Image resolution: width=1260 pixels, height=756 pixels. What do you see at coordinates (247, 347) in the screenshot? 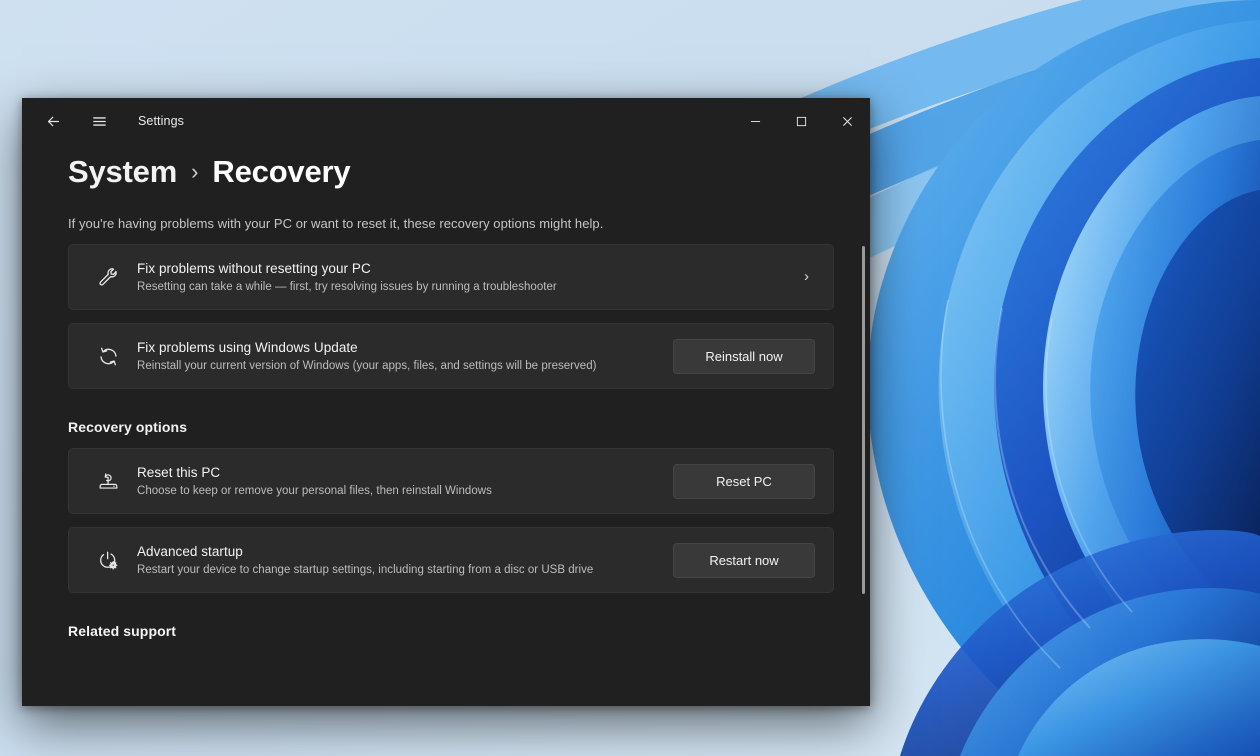
I see `card-title: Fix problems using Windows Update` at bounding box center [247, 347].